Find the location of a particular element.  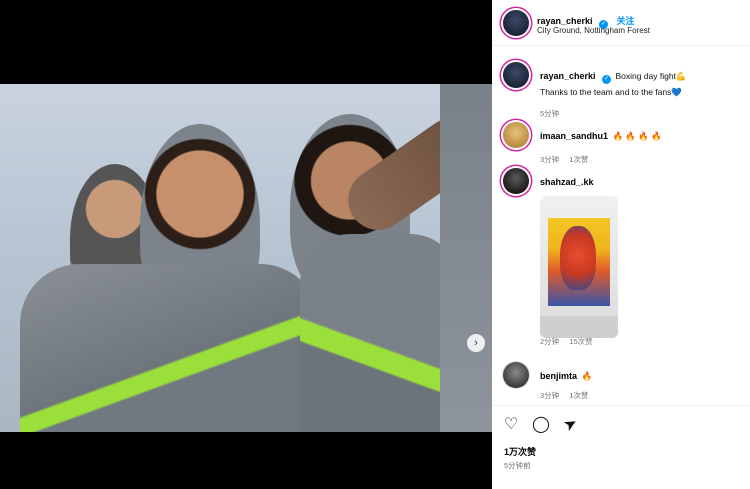

actions-divider is located at coordinates (621, 405).